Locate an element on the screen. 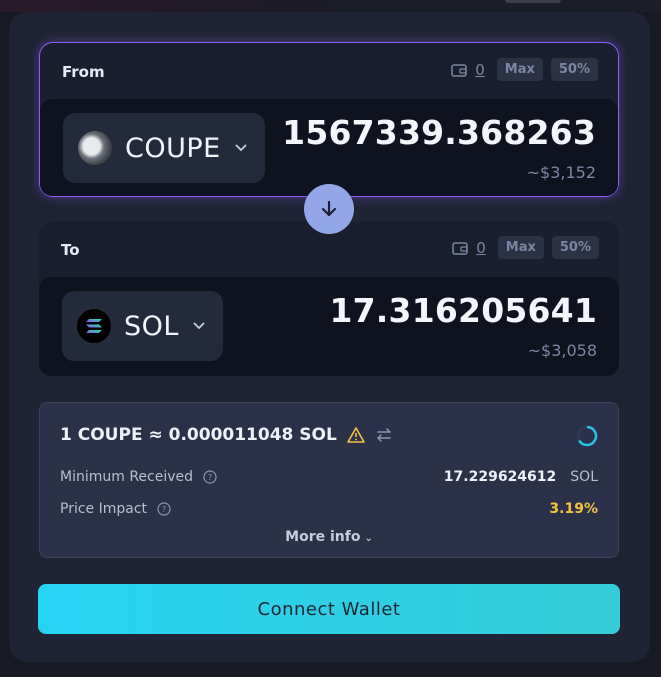 The height and width of the screenshot is (677, 661). coupe-token-icon is located at coordinates (95, 148).